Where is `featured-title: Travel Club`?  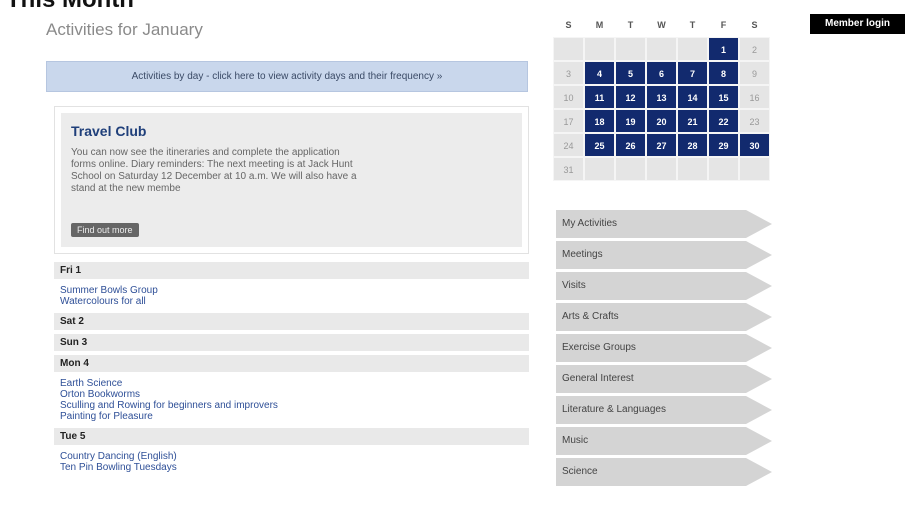
featured-title: Travel Club is located at coordinates (108, 131).